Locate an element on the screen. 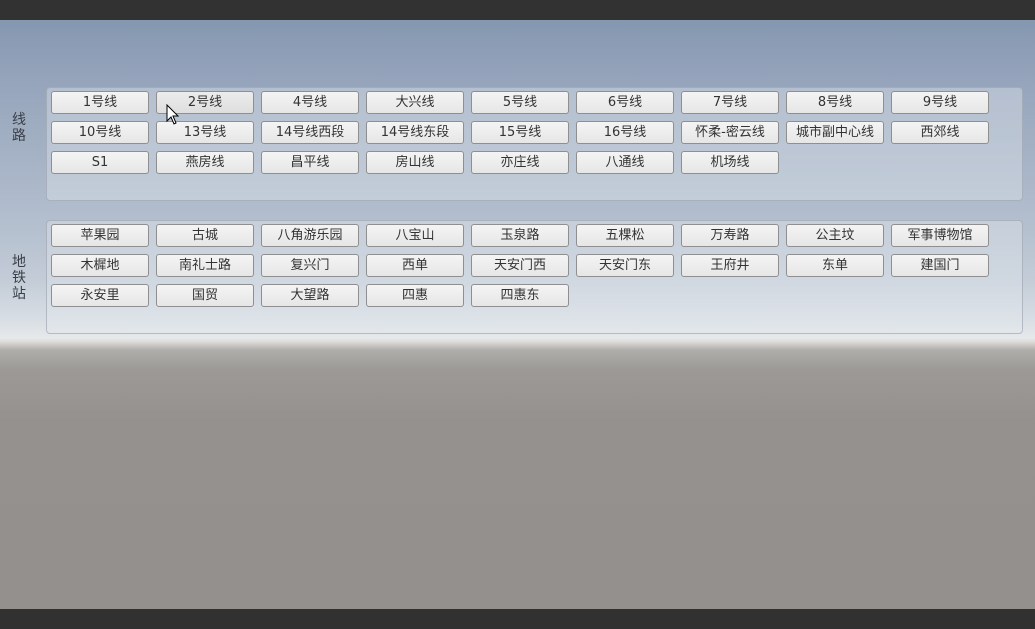  line-button: 15号线 is located at coordinates (520, 132).